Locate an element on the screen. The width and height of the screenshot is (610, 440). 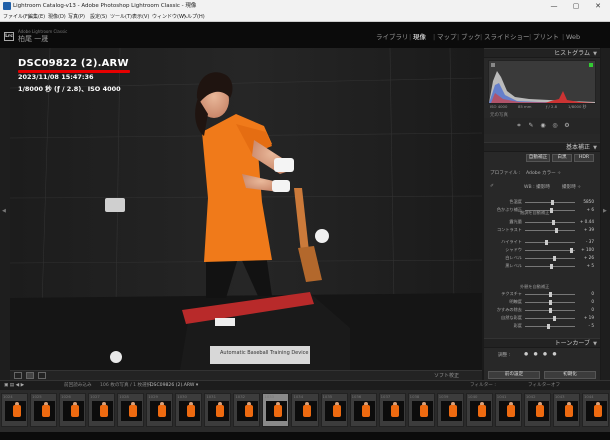
slider-0: 色温度 5850 is located at coordinates (542, 202).